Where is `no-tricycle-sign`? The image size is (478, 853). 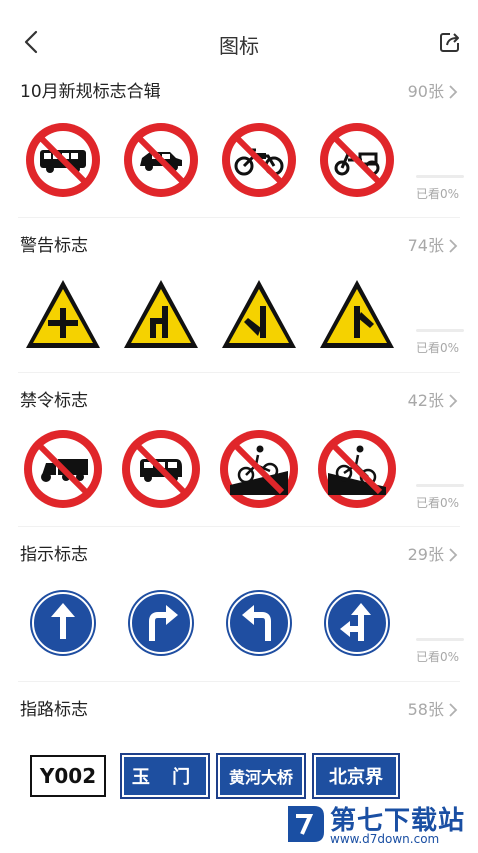
no-tricycle-sign is located at coordinates (357, 160).